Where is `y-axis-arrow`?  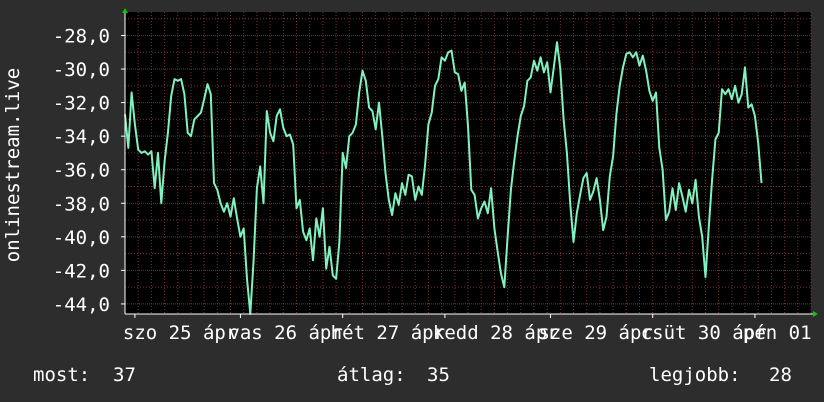 y-axis-arrow is located at coordinates (125, 10).